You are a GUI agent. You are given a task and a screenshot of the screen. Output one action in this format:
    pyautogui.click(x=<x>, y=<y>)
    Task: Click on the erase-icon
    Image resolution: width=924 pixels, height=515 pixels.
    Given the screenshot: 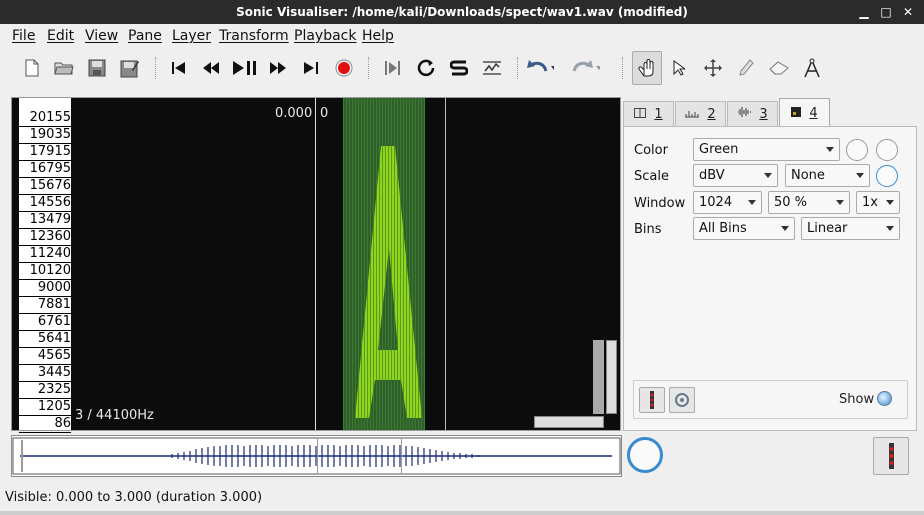 What is the action you would take?
    pyautogui.click(x=779, y=68)
    